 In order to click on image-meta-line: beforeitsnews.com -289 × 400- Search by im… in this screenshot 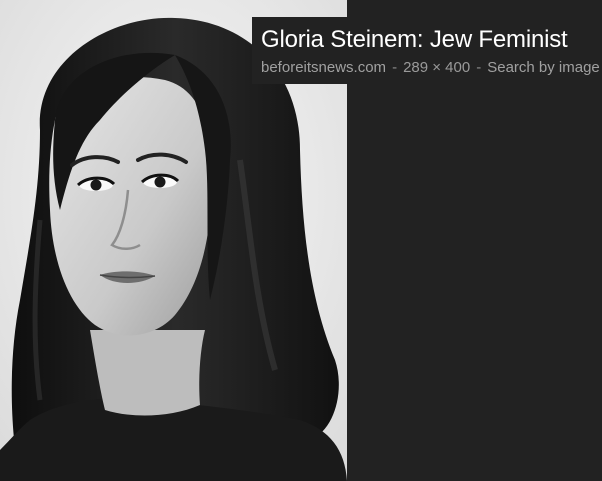, I will do `click(430, 67)`.